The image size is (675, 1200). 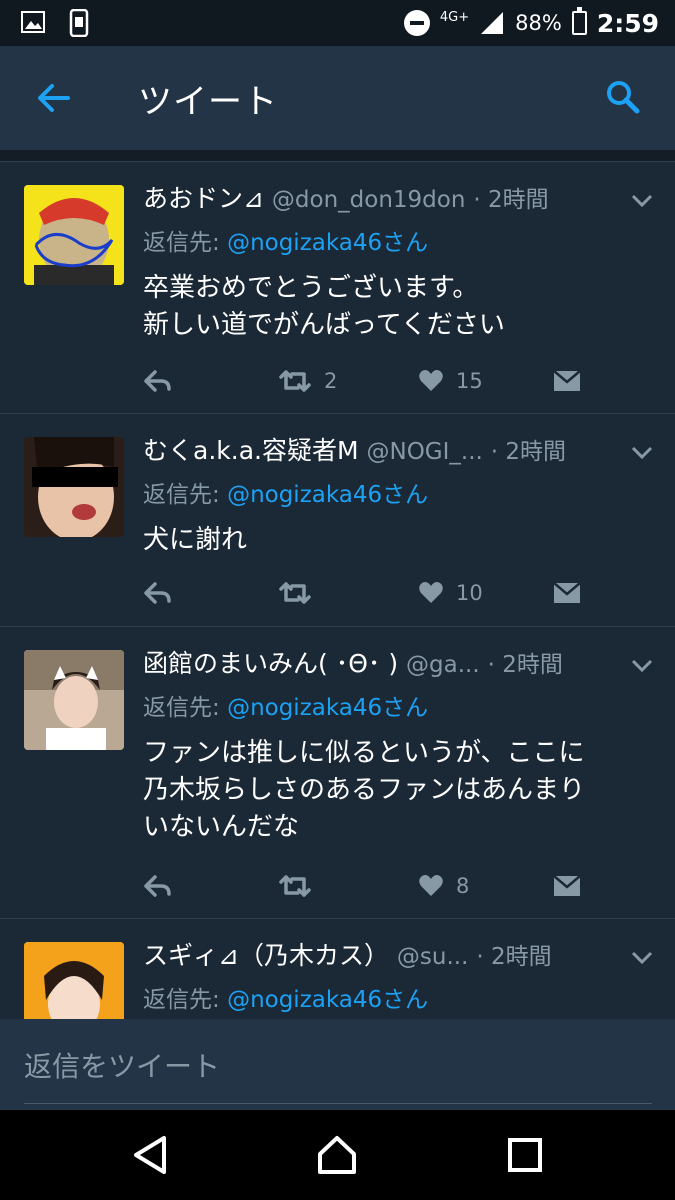 I want to click on like-button: 10, so click(x=450, y=593).